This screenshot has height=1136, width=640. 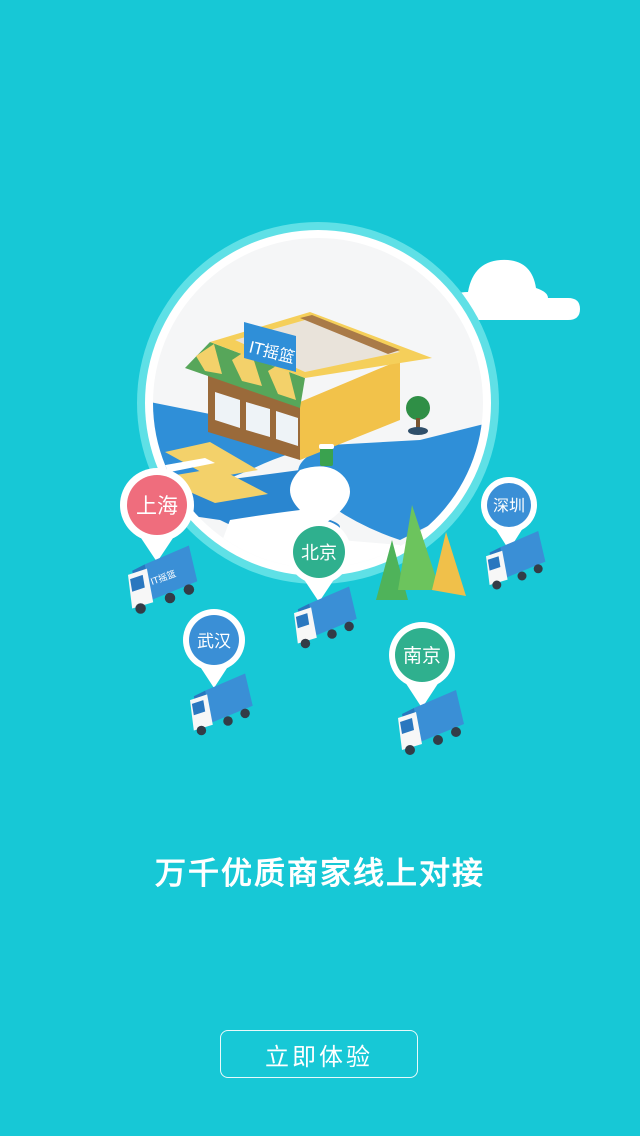 I want to click on pin-wuhan: 武汉, so click(x=214, y=648).